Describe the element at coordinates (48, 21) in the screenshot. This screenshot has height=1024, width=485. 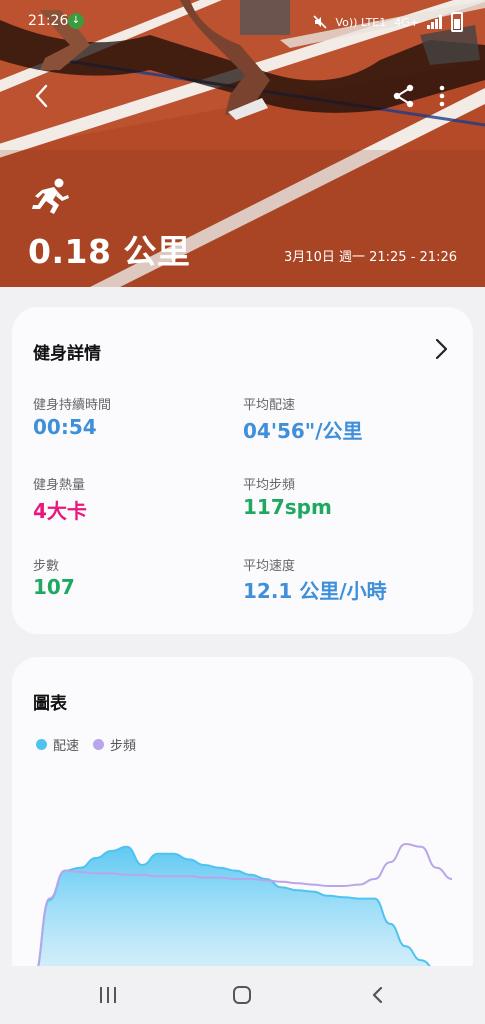
I see `status-time: 21:26` at that location.